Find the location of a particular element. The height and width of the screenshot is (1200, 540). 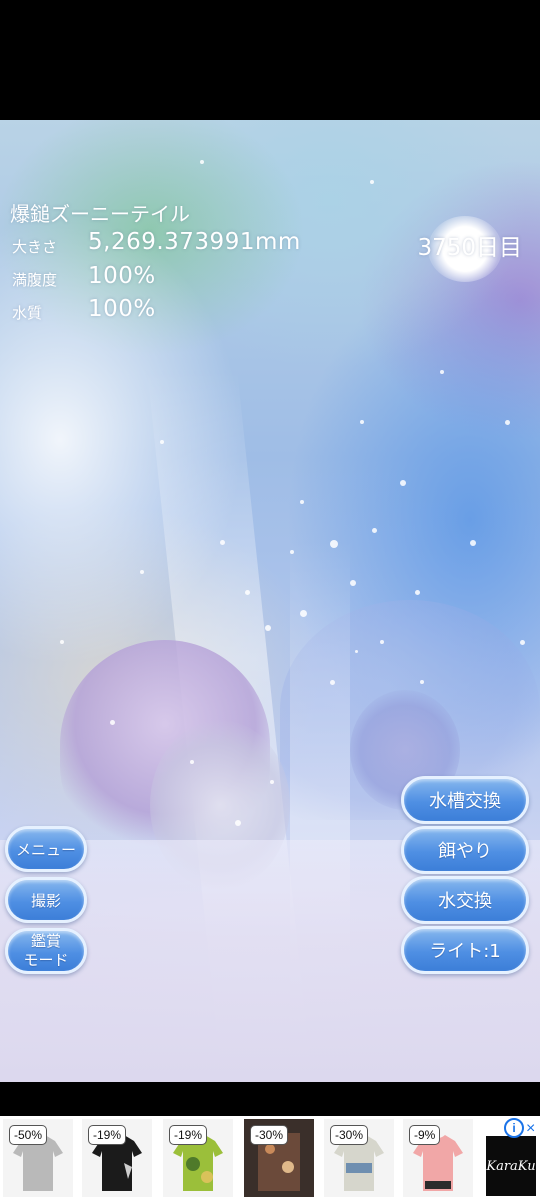

day-counter: 3750日目 is located at coordinates (469, 248).